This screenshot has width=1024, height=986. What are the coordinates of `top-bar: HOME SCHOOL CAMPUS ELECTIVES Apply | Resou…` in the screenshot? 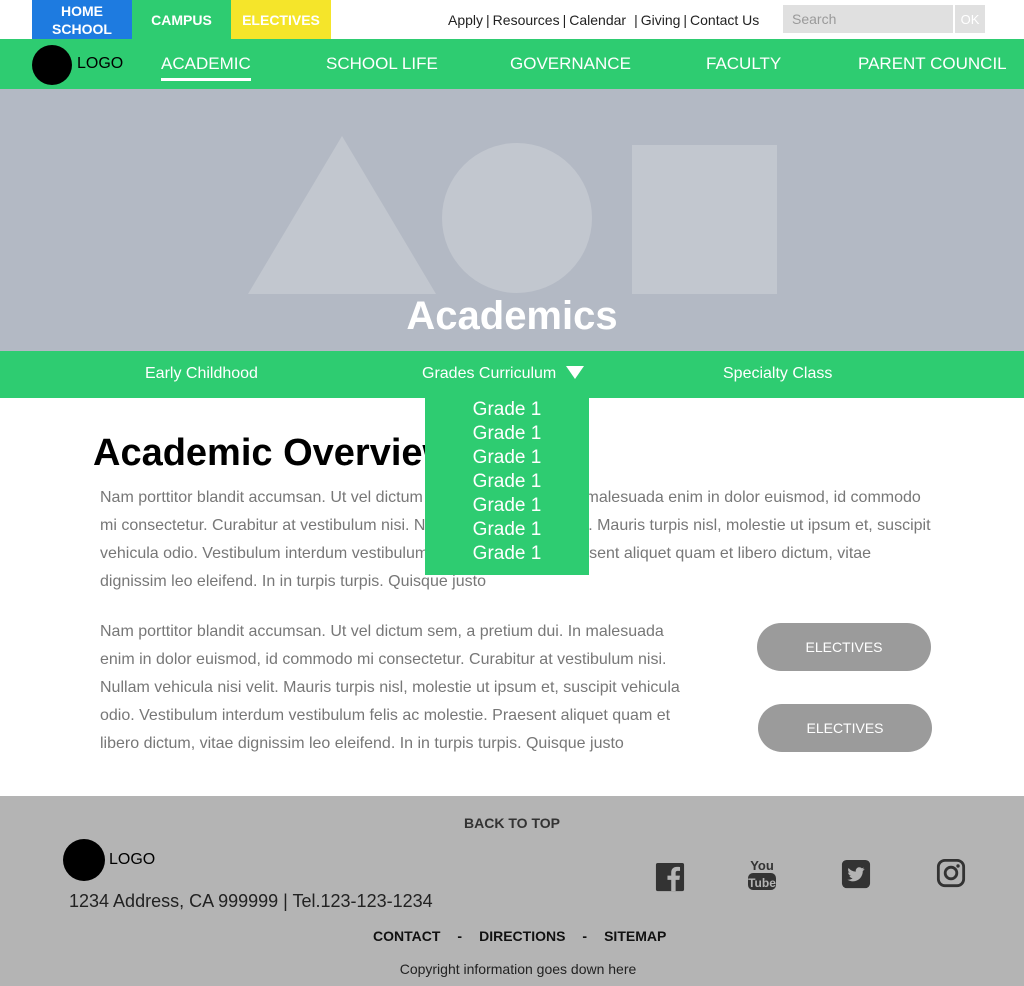 It's located at (512, 19).